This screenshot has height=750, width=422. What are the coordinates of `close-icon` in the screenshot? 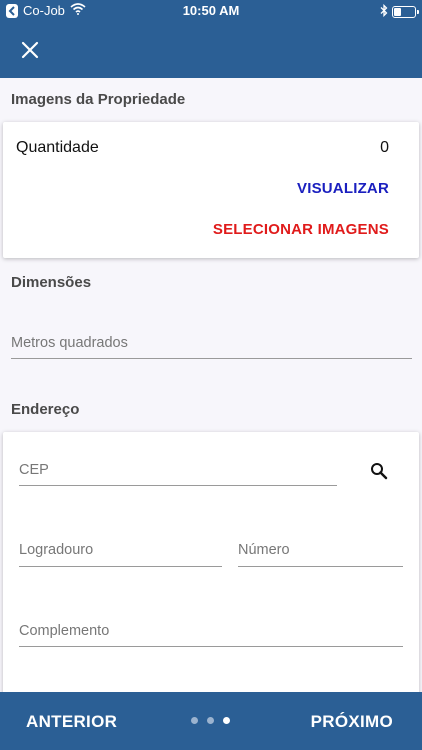 It's located at (30, 50).